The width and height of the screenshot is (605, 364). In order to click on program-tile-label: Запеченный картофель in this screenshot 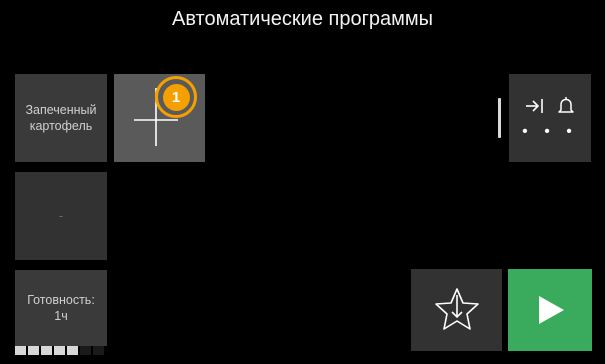, I will do `click(61, 118)`.